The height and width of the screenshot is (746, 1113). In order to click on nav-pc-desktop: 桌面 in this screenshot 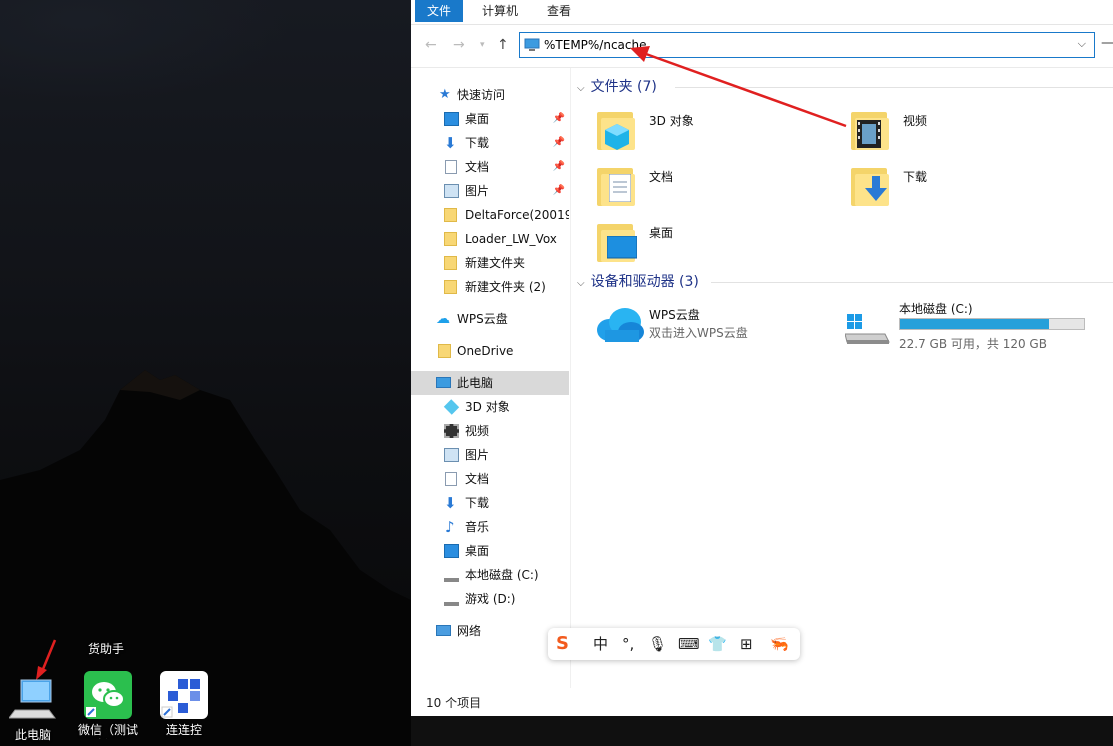, I will do `click(490, 551)`.